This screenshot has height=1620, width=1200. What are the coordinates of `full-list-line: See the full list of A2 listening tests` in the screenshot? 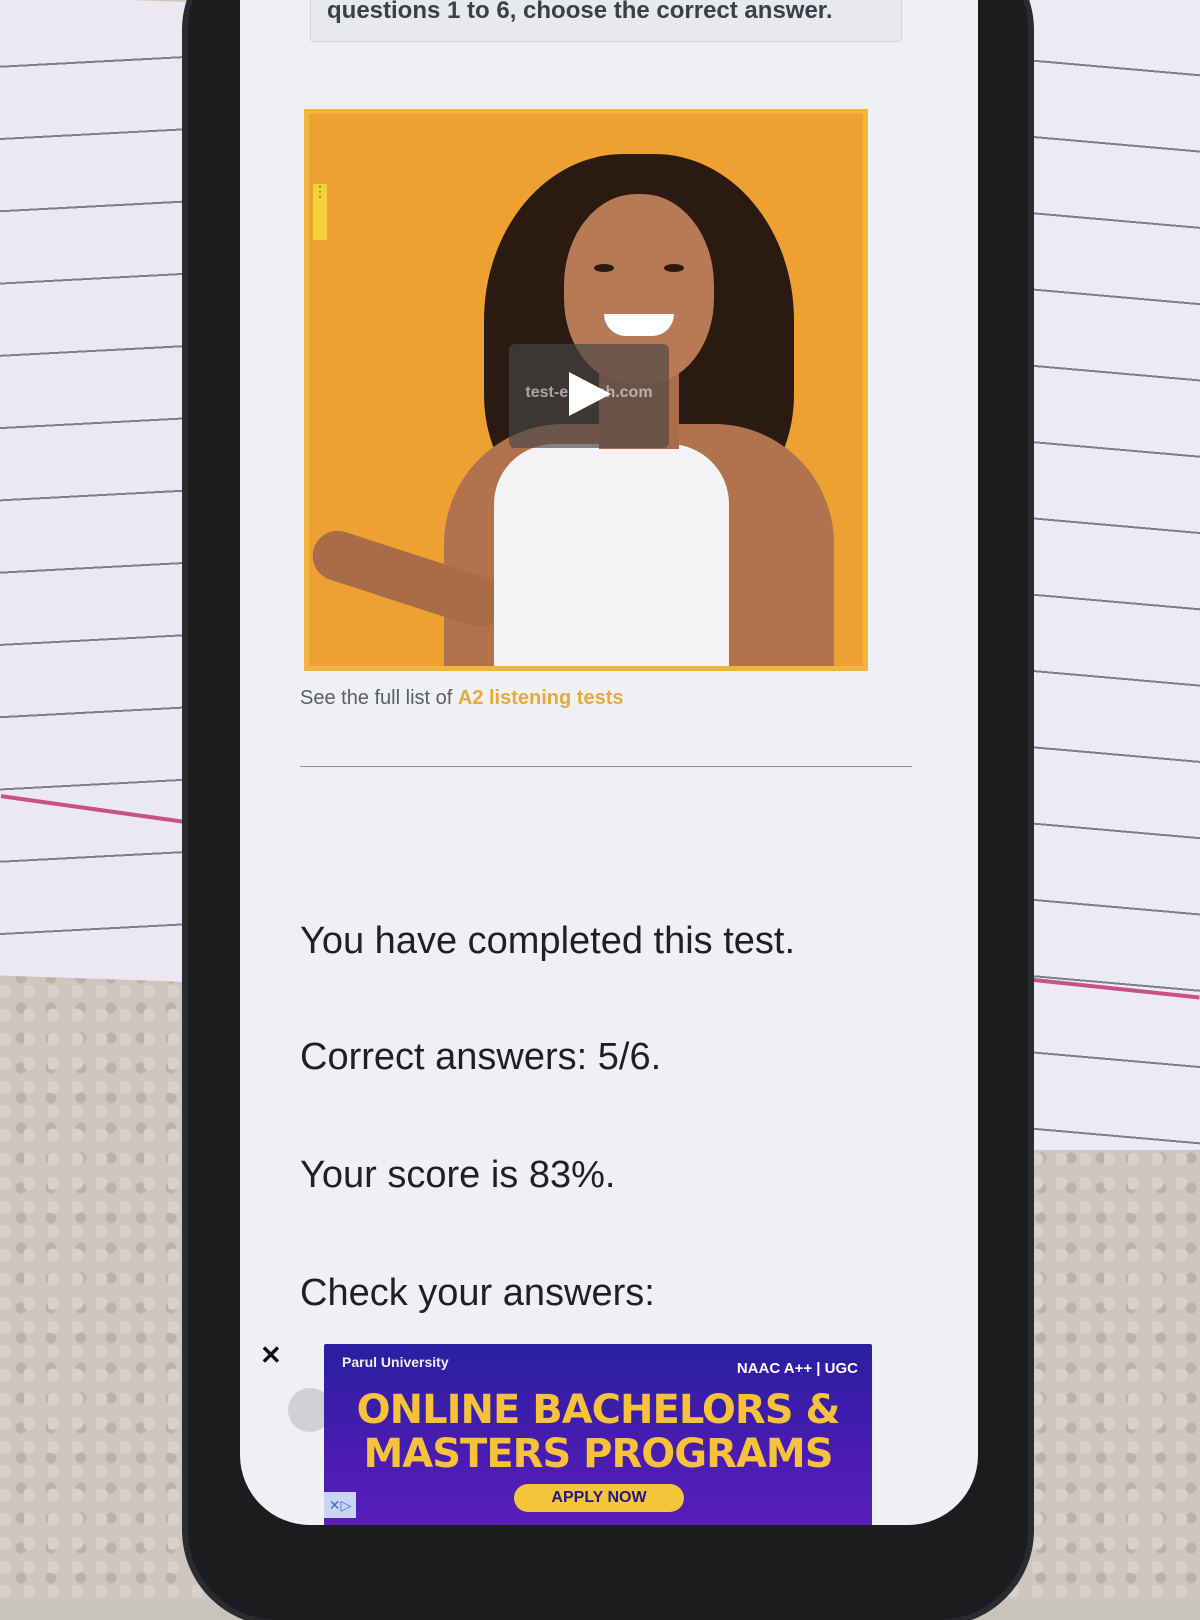 It's located at (461, 698).